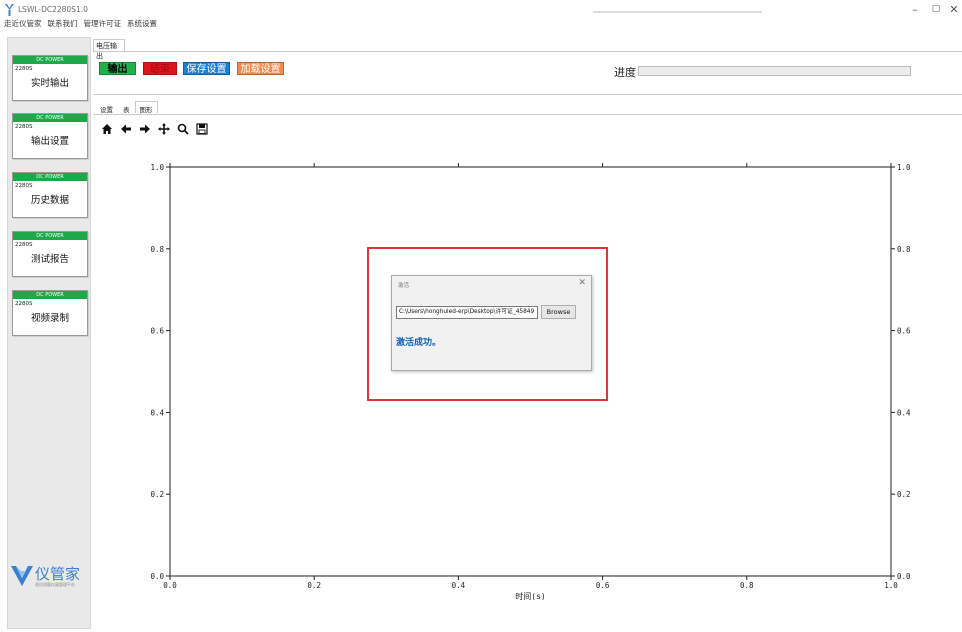 The image size is (962, 632). What do you see at coordinates (915, 9) in the screenshot?
I see `minimize-icon: –` at bounding box center [915, 9].